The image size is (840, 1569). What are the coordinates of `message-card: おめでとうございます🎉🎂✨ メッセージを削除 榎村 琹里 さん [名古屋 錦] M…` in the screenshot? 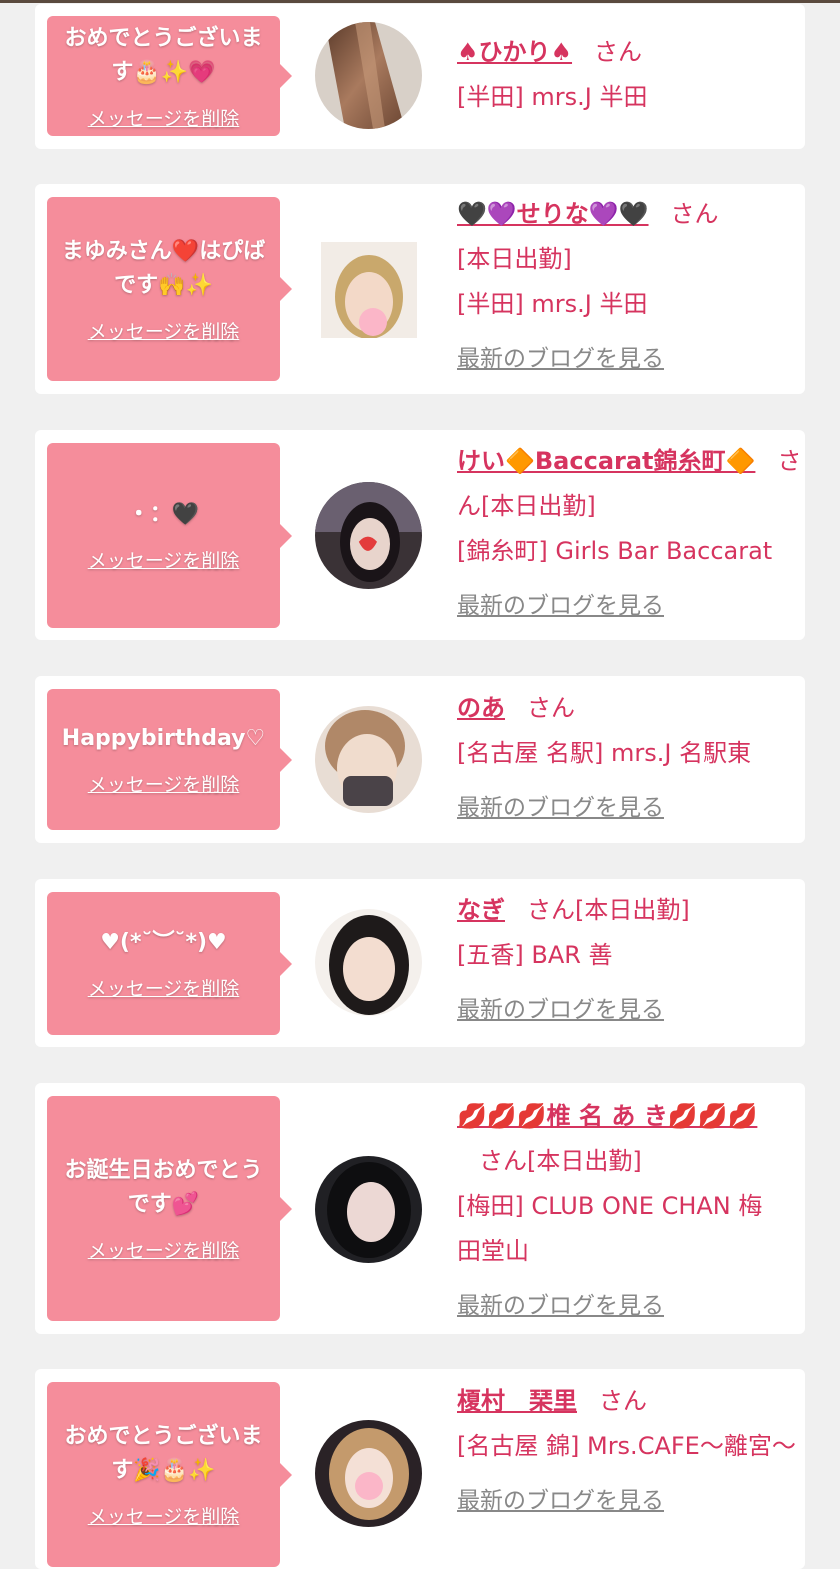 It's located at (420, 1469).